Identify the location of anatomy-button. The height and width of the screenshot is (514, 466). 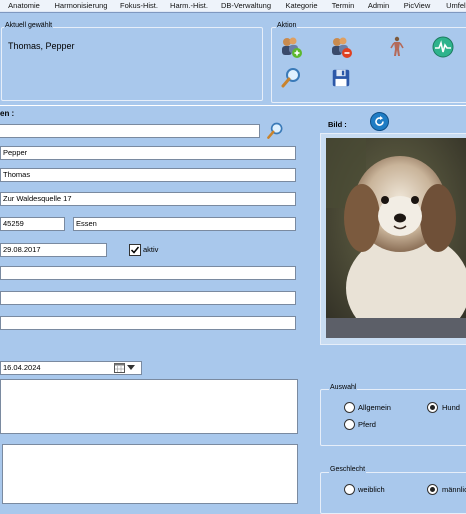
(397, 47).